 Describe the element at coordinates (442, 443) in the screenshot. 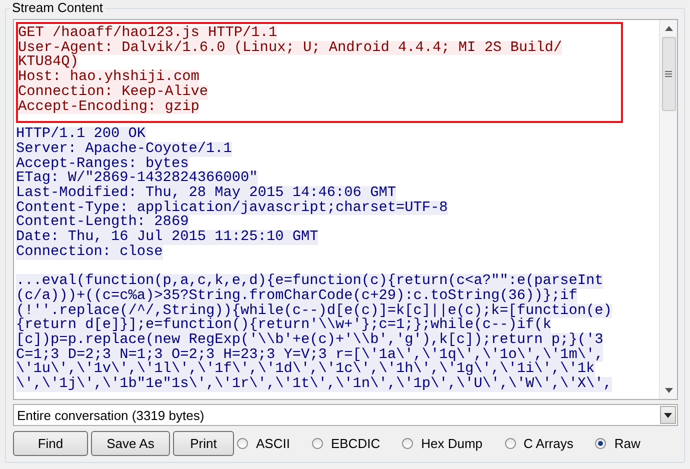

I see `format-radio: Hex Dump` at that location.